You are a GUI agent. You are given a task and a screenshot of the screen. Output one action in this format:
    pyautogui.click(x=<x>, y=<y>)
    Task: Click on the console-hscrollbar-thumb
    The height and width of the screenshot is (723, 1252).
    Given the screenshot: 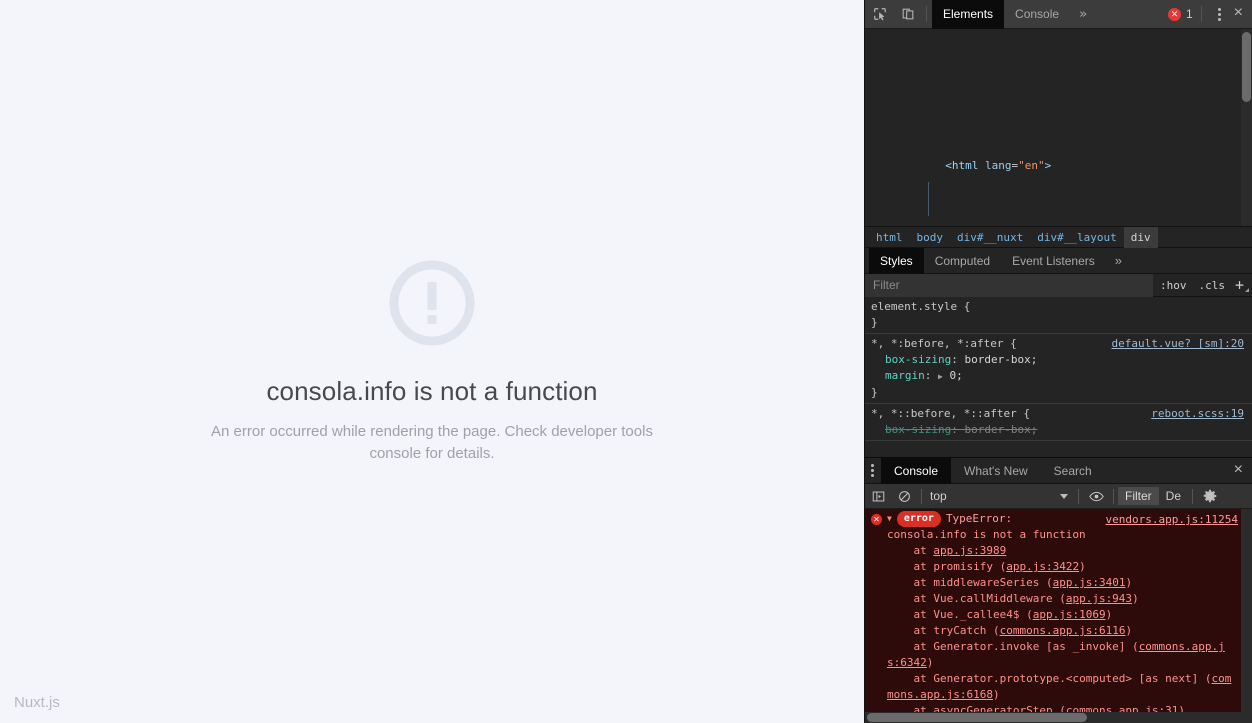 What is the action you would take?
    pyautogui.click(x=977, y=717)
    